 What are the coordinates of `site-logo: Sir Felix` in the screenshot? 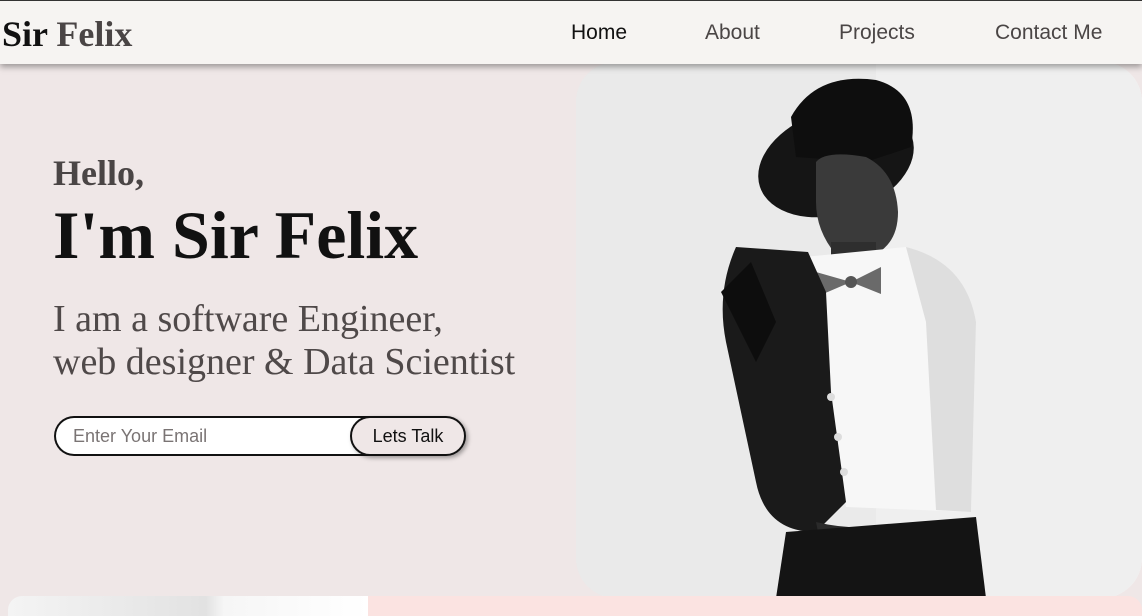 It's located at (67, 34).